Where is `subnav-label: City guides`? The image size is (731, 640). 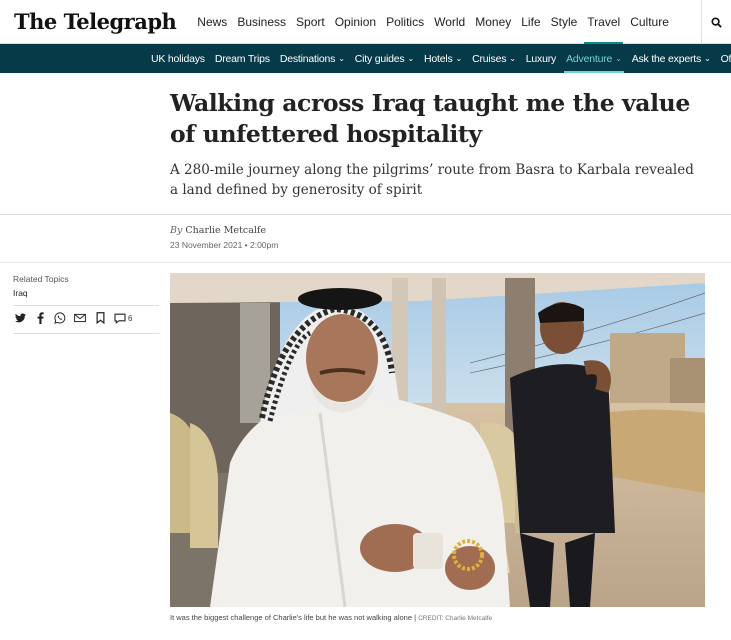 subnav-label: City guides is located at coordinates (379, 58).